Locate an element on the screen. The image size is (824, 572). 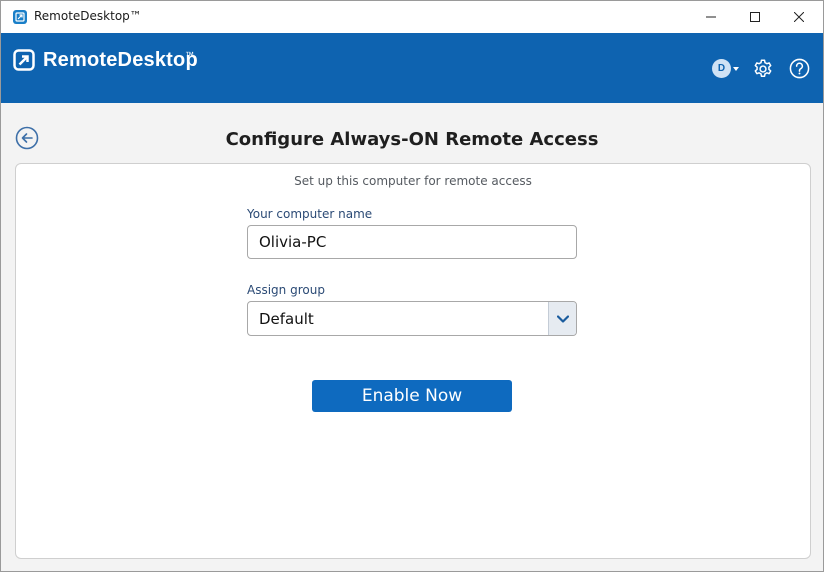
app-header: RemoteDesktop ™ D is located at coordinates (412, 68).